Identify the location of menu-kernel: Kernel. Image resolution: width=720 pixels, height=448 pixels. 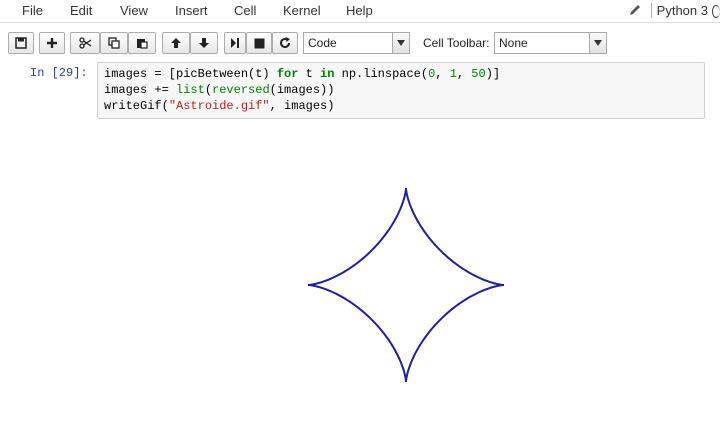
(302, 10).